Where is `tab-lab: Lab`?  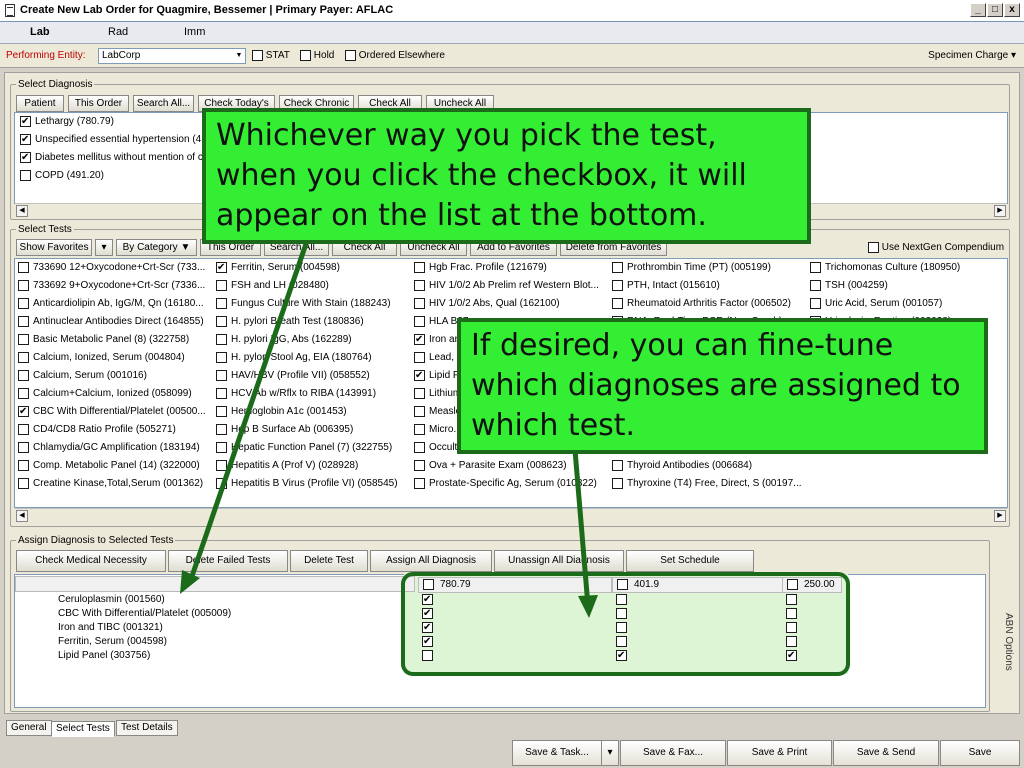
tab-lab: Lab is located at coordinates (40, 32).